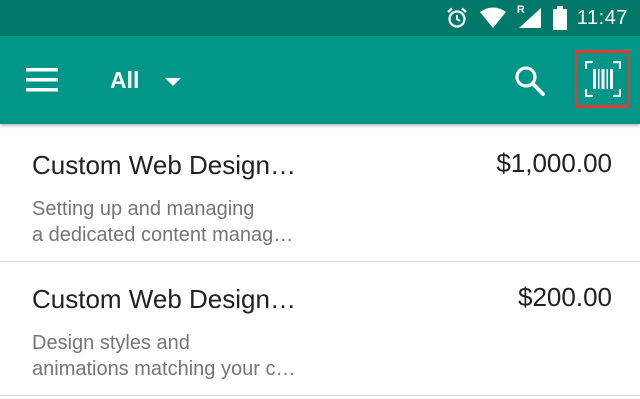 This screenshot has width=640, height=399. Describe the element at coordinates (111, 343) in the screenshot. I see `item-description-line: Design styles and` at that location.